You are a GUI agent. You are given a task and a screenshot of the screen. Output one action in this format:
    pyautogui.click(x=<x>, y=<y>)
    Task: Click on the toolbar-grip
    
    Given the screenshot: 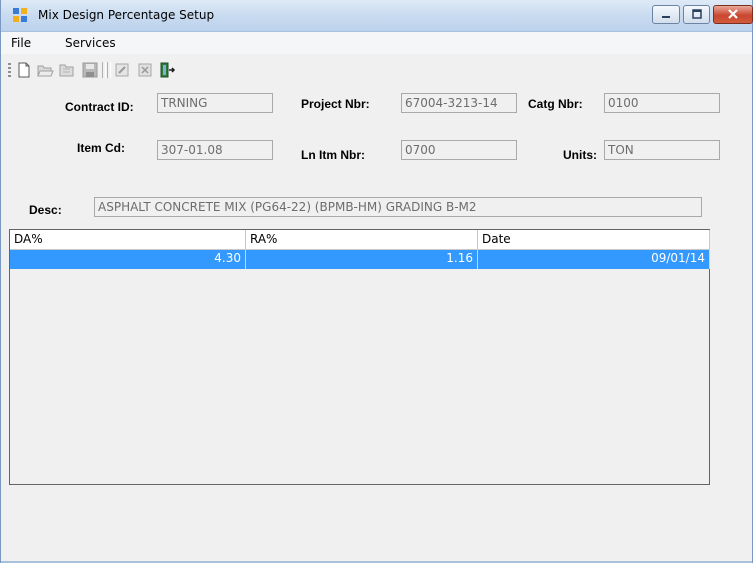 What is the action you would take?
    pyautogui.click(x=9, y=71)
    